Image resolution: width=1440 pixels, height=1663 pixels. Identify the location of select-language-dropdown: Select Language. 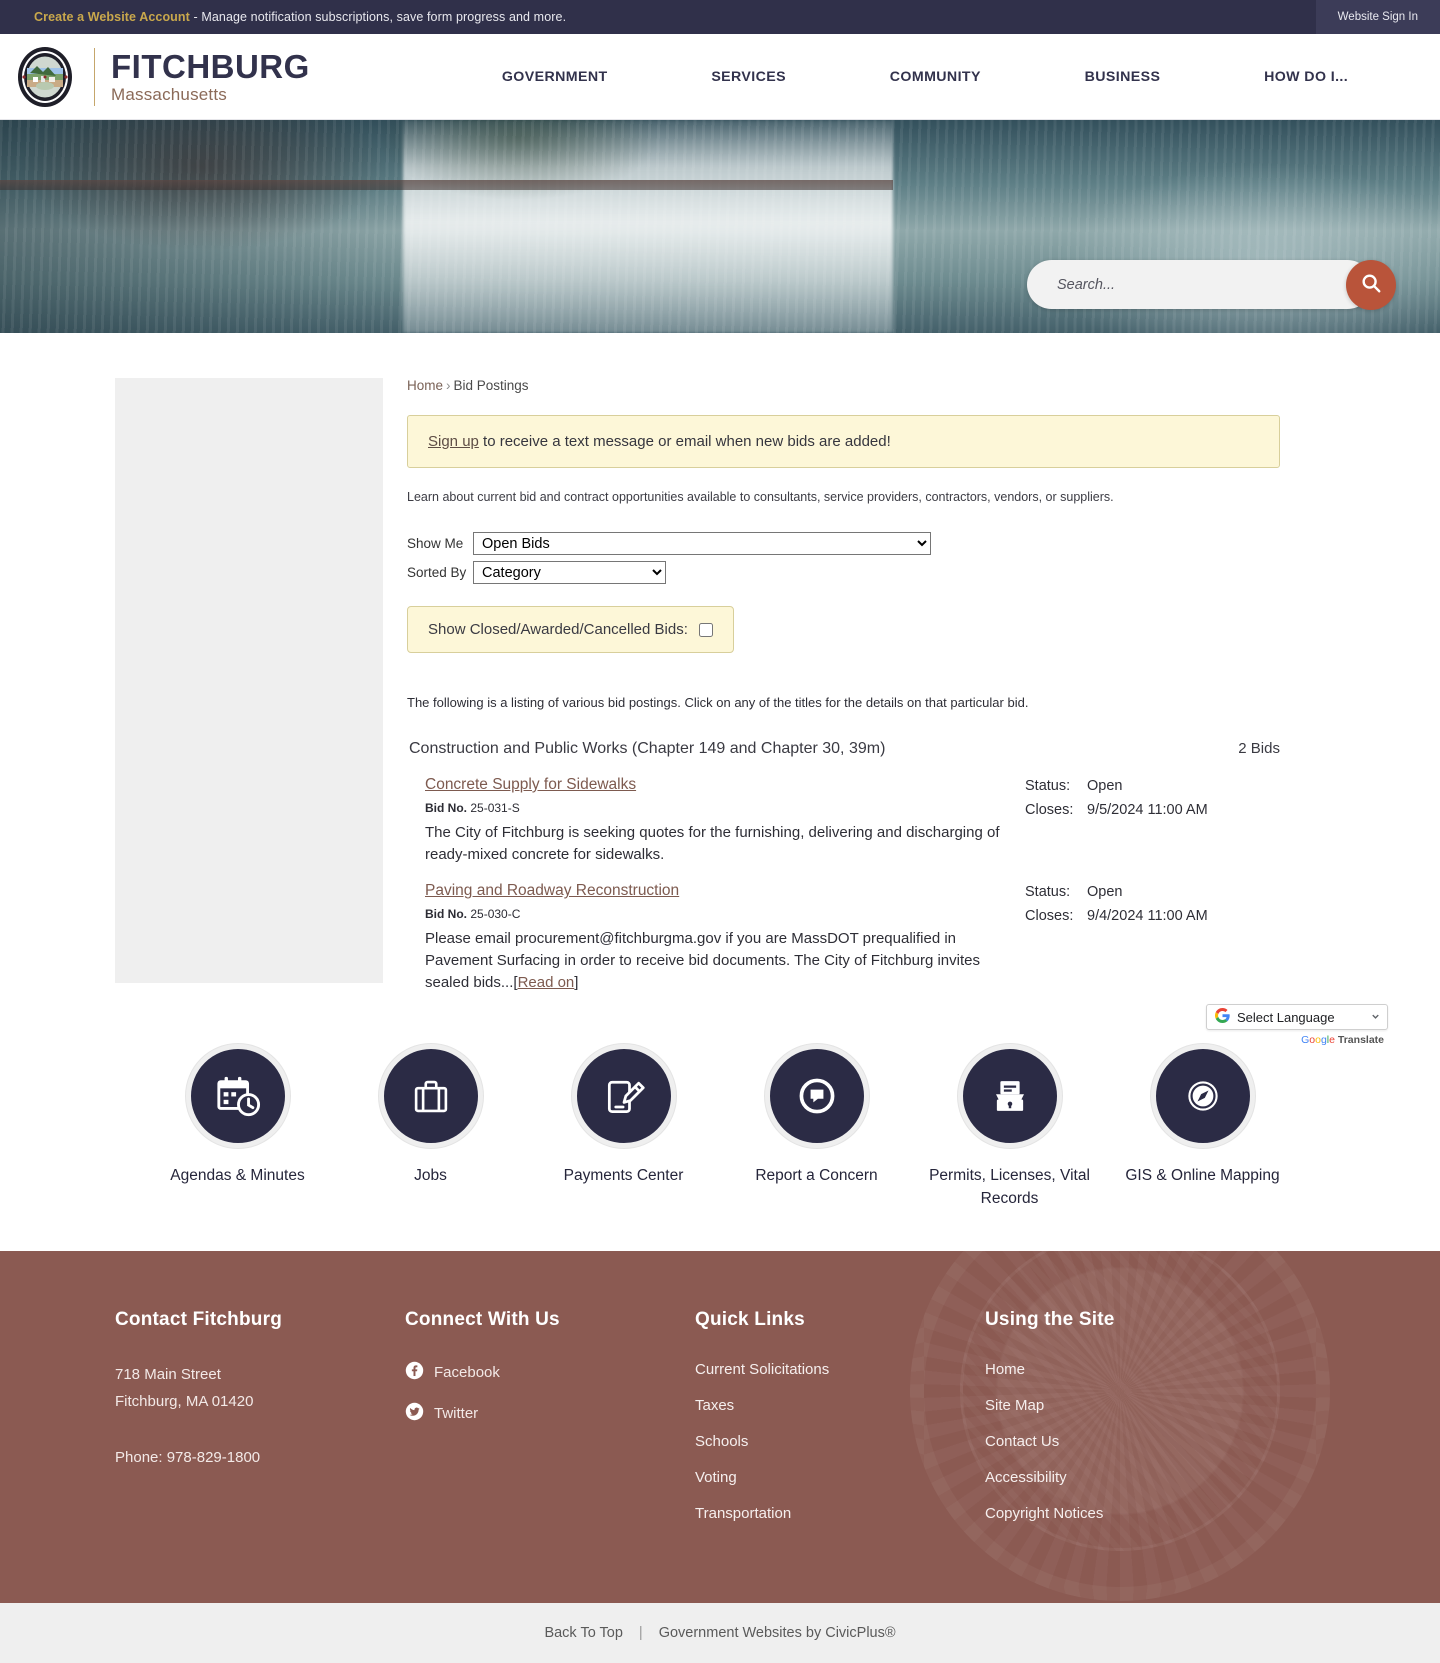
(1297, 1017).